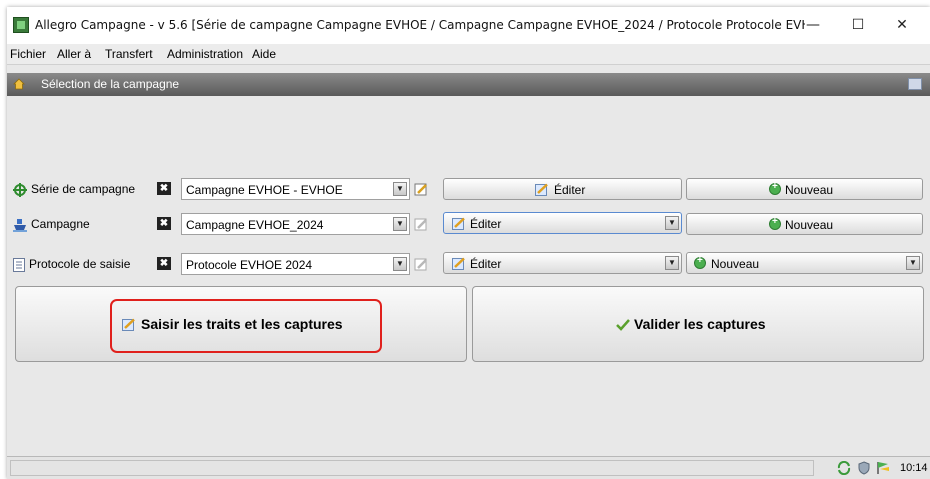 The width and height of the screenshot is (930, 479). I want to click on campagne-new-button: Nouveau, so click(804, 224).